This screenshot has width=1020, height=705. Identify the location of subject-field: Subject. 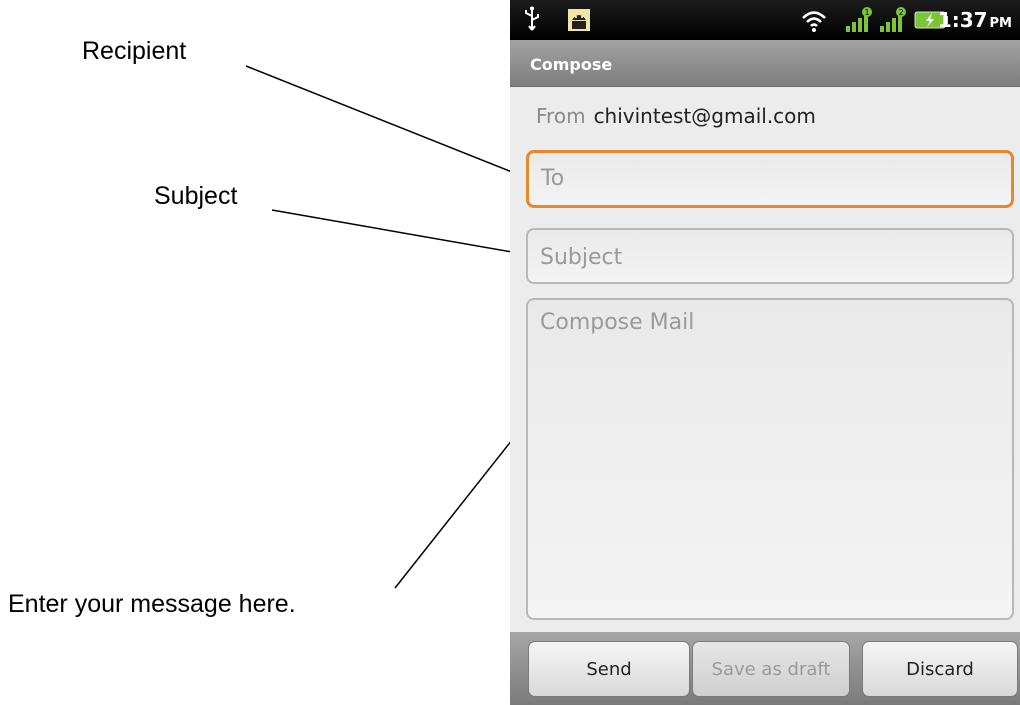
(770, 256).